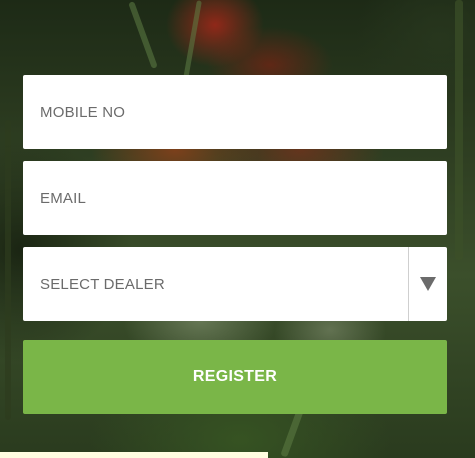 The width and height of the screenshot is (475, 458). What do you see at coordinates (235, 284) in the screenshot?
I see `dealer-select: SELECT DEALER` at bounding box center [235, 284].